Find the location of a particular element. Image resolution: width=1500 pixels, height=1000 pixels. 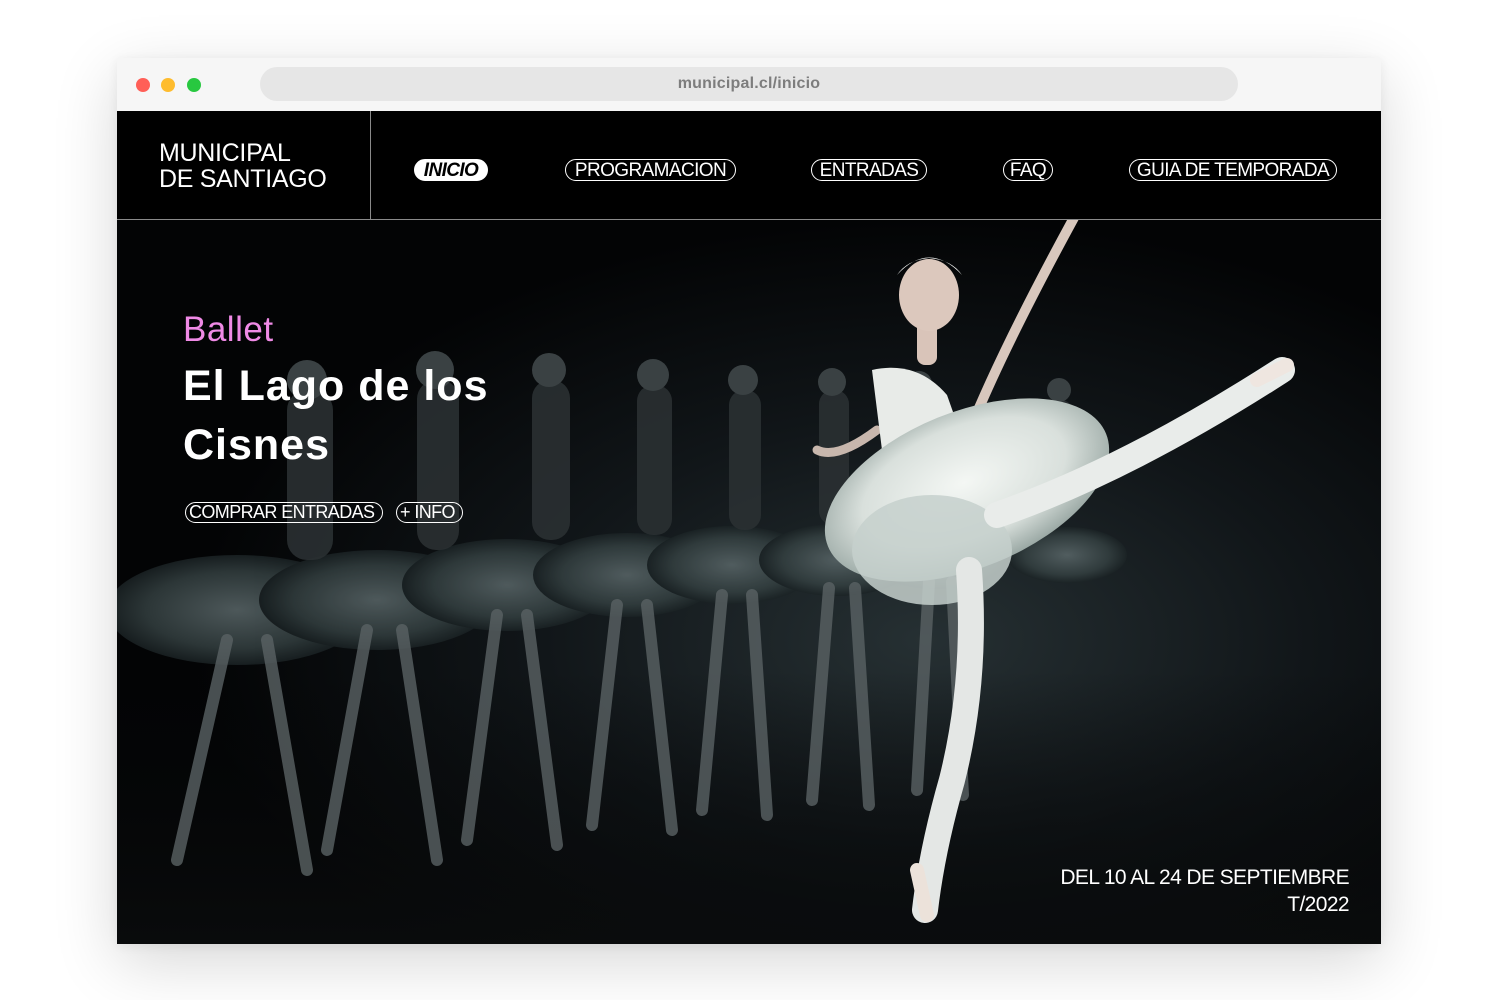

site-logo: MUNICIPAL DE SANTIAGO is located at coordinates (243, 166).